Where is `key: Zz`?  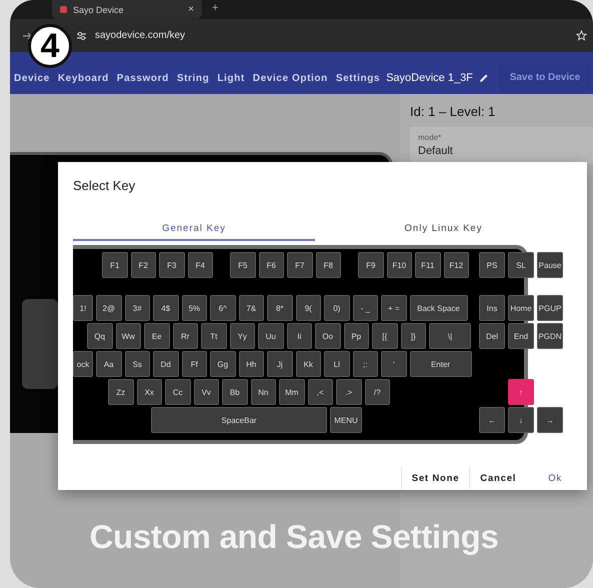
key: Zz is located at coordinates (121, 392).